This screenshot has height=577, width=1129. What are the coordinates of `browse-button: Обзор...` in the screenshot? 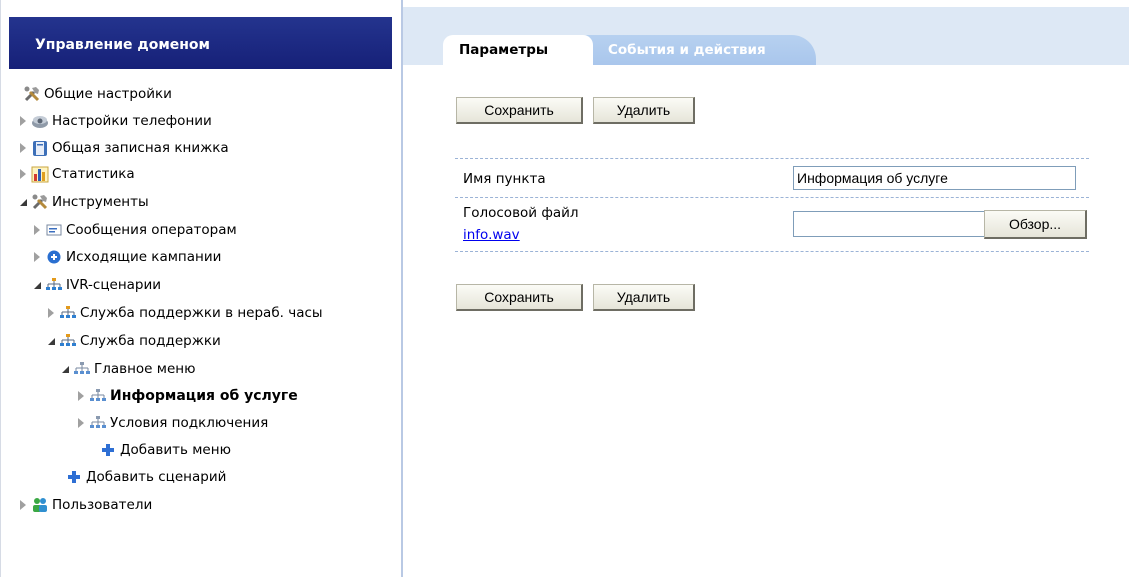 It's located at (1035, 224).